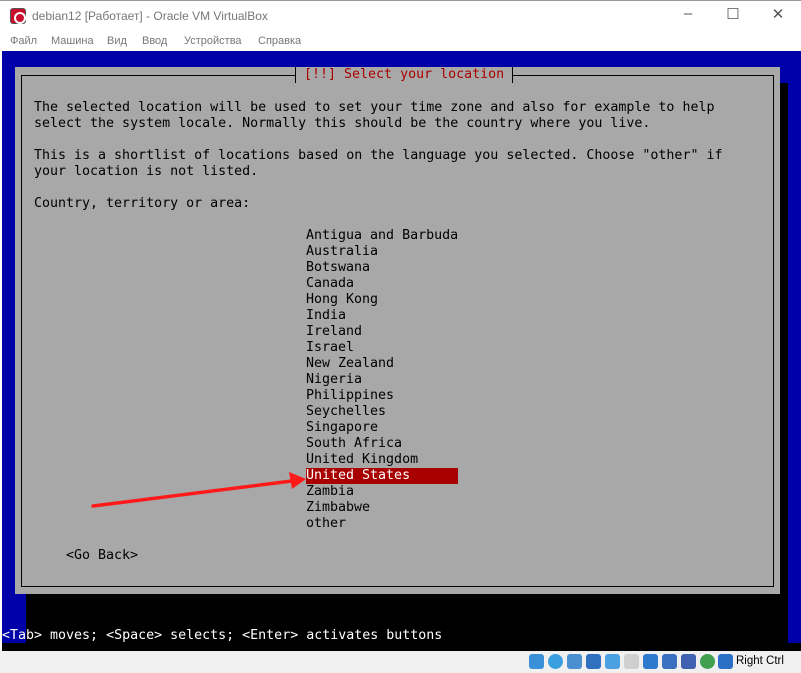 This screenshot has width=801, height=673. Describe the element at coordinates (400, 662) in the screenshot. I see `status-bar: Right Ctrl` at that location.